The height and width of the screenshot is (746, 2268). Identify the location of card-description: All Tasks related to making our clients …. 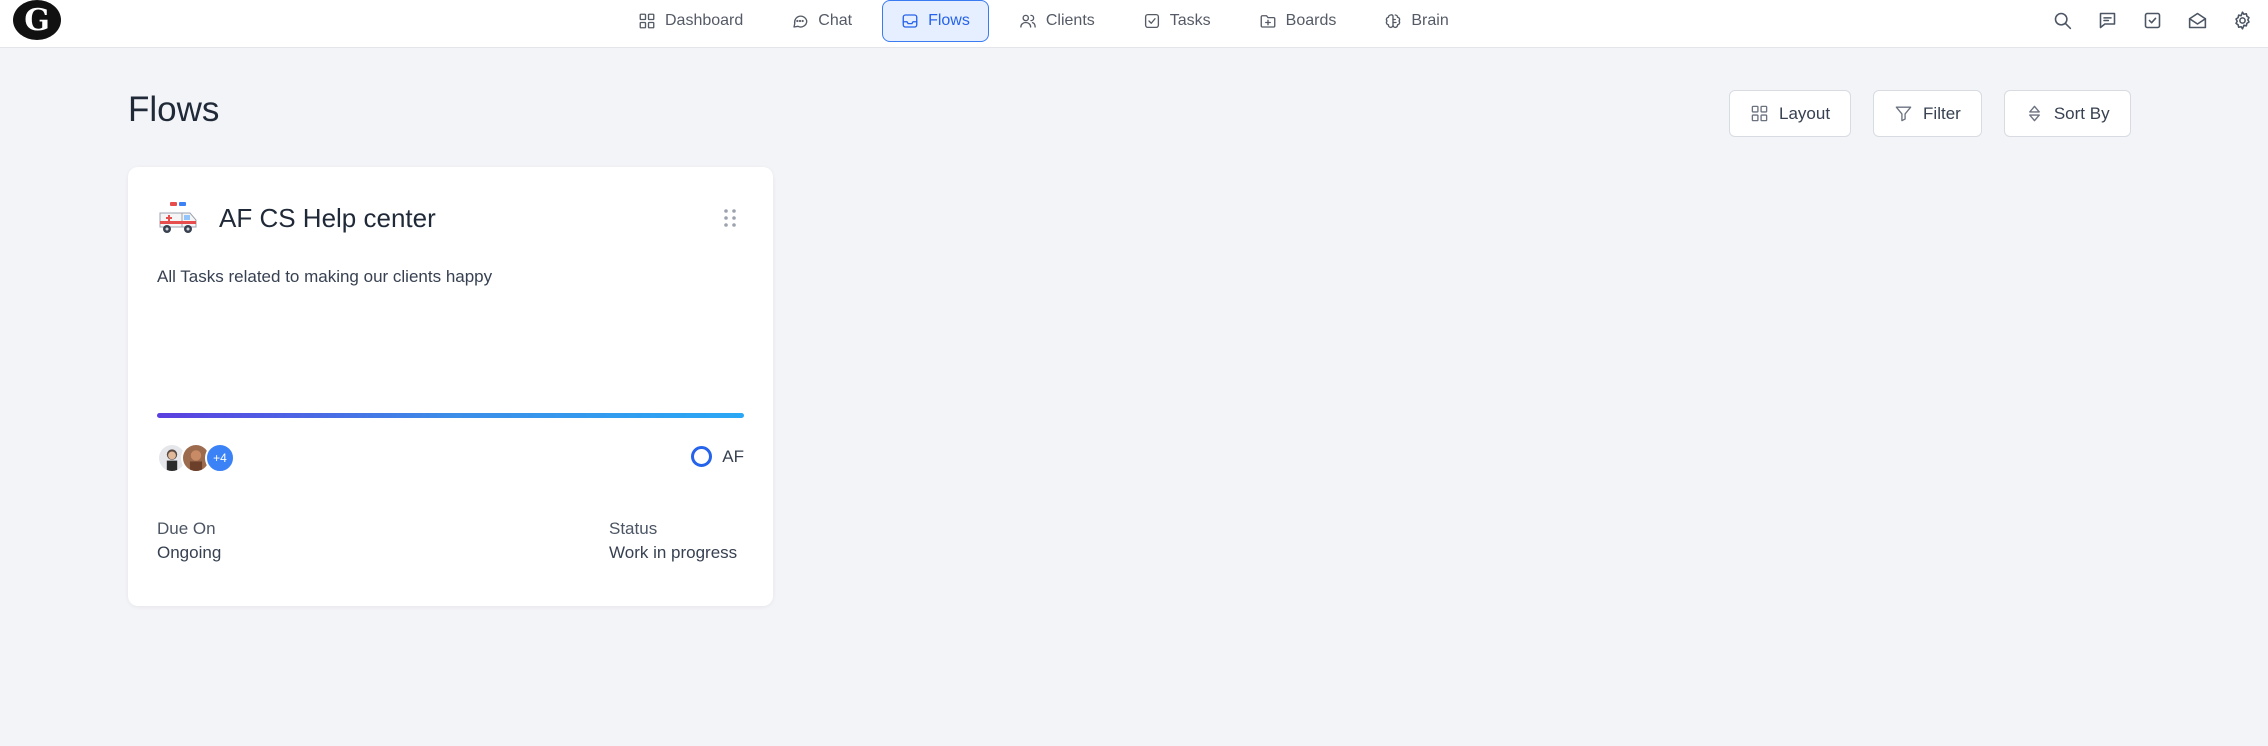
(325, 276).